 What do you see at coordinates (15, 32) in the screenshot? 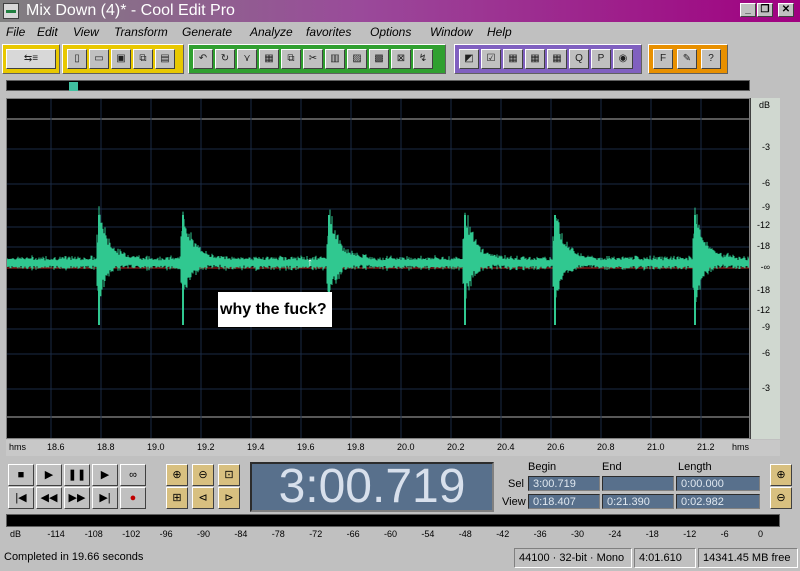
I see `menu-file: File` at bounding box center [15, 32].